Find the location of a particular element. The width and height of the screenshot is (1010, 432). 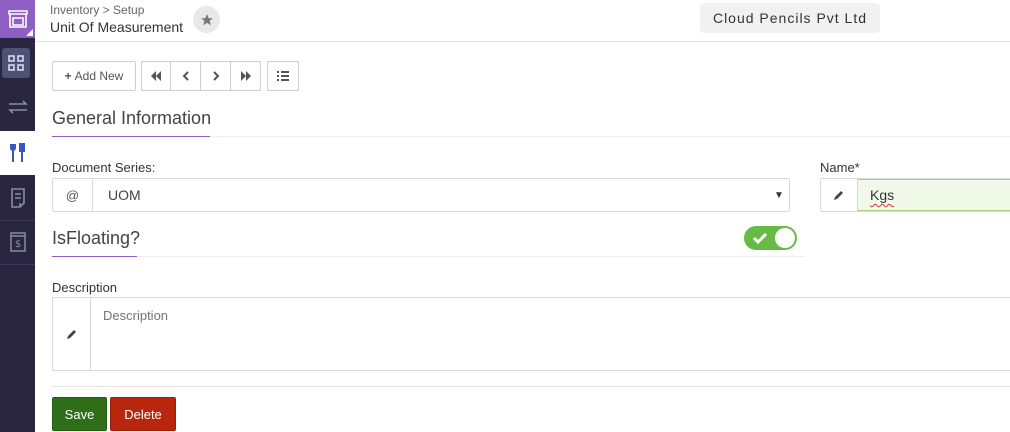

delete-button: Delete is located at coordinates (143, 414).